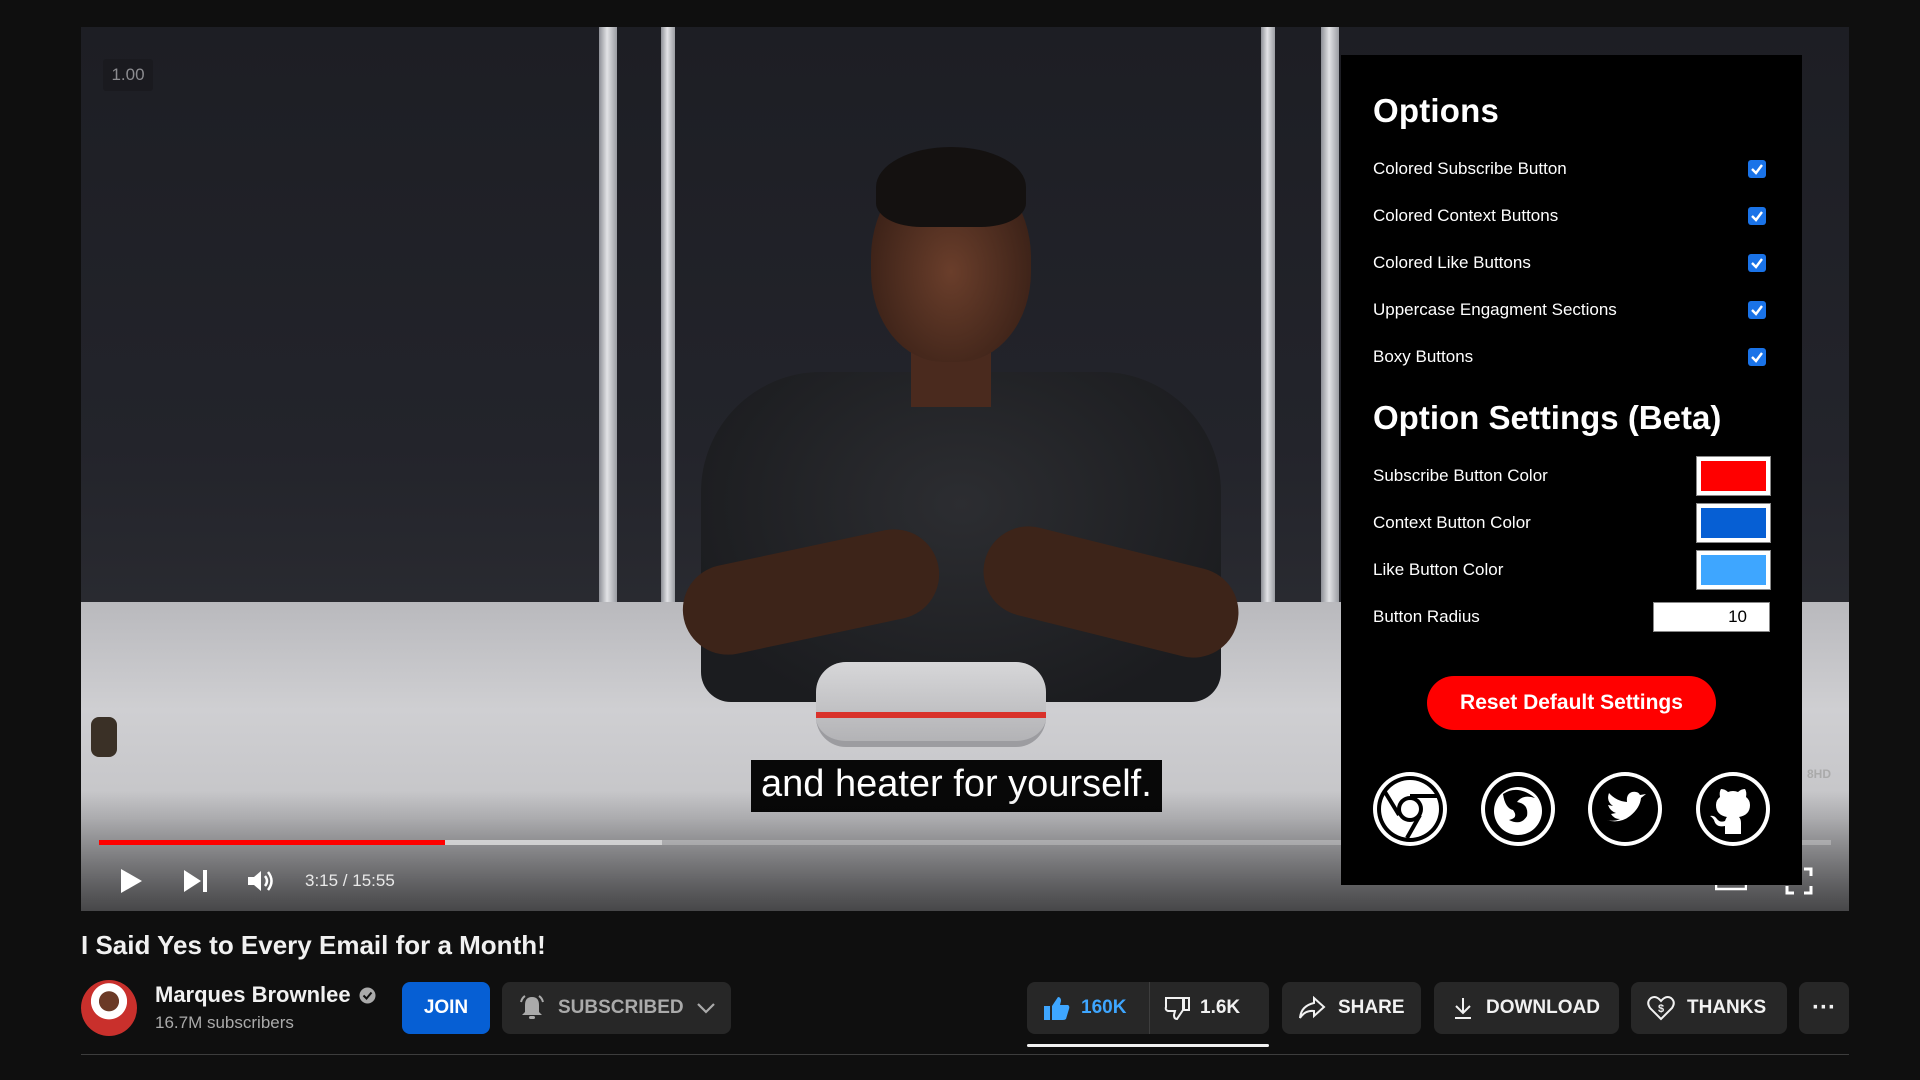  What do you see at coordinates (109, 1008) in the screenshot?
I see `channel-avatar` at bounding box center [109, 1008].